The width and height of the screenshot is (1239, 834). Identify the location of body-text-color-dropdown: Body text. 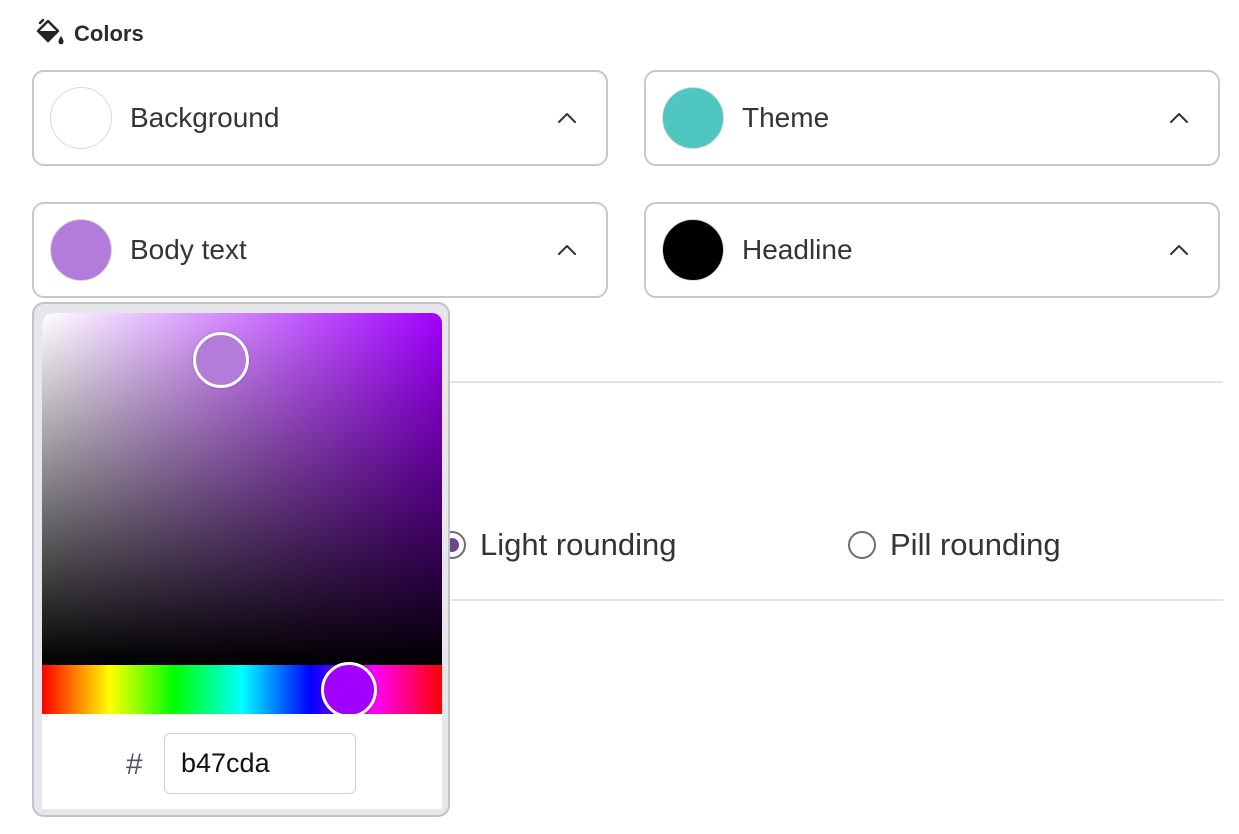
(320, 250).